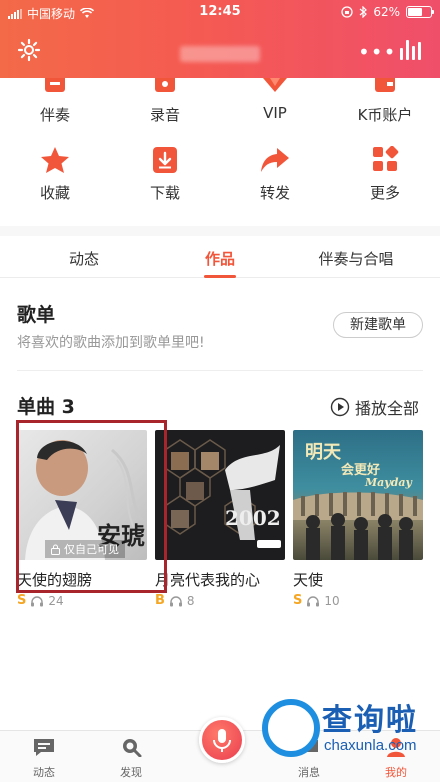  Describe the element at coordinates (131, 772) in the screenshot. I see `nav-label: 发现` at that location.